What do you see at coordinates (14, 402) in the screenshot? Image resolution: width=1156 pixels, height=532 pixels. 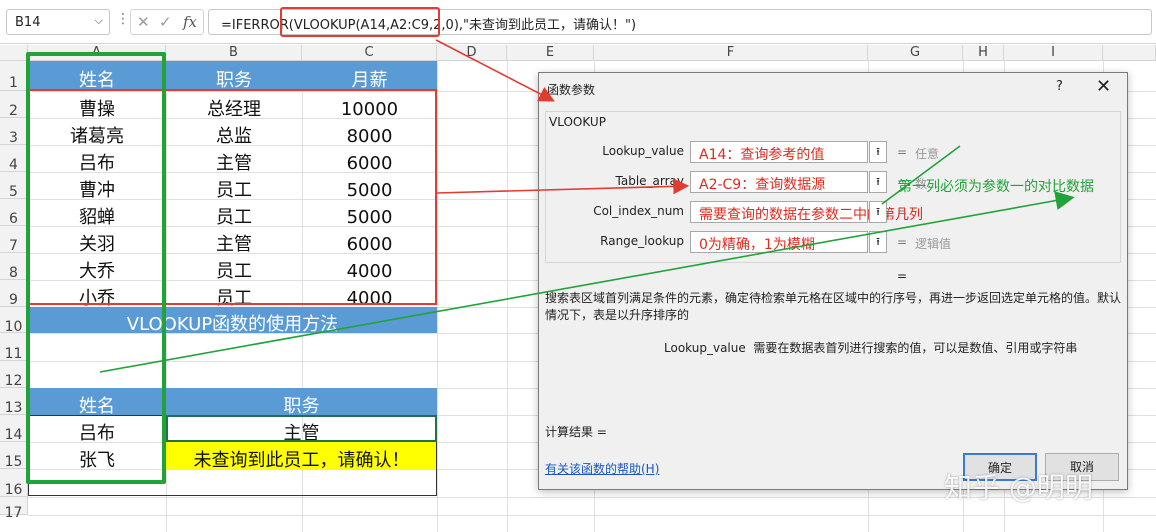 I see `row-header-13: 13` at bounding box center [14, 402].